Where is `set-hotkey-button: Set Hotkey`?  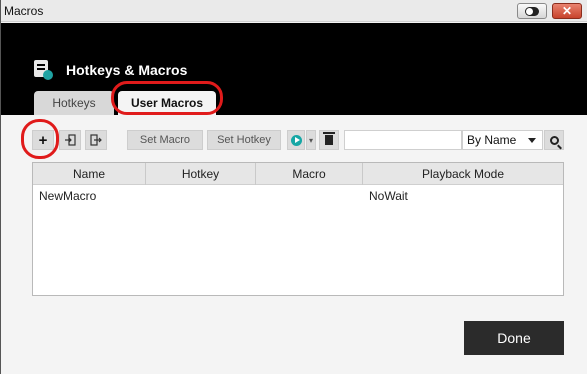 set-hotkey-button: Set Hotkey is located at coordinates (244, 140).